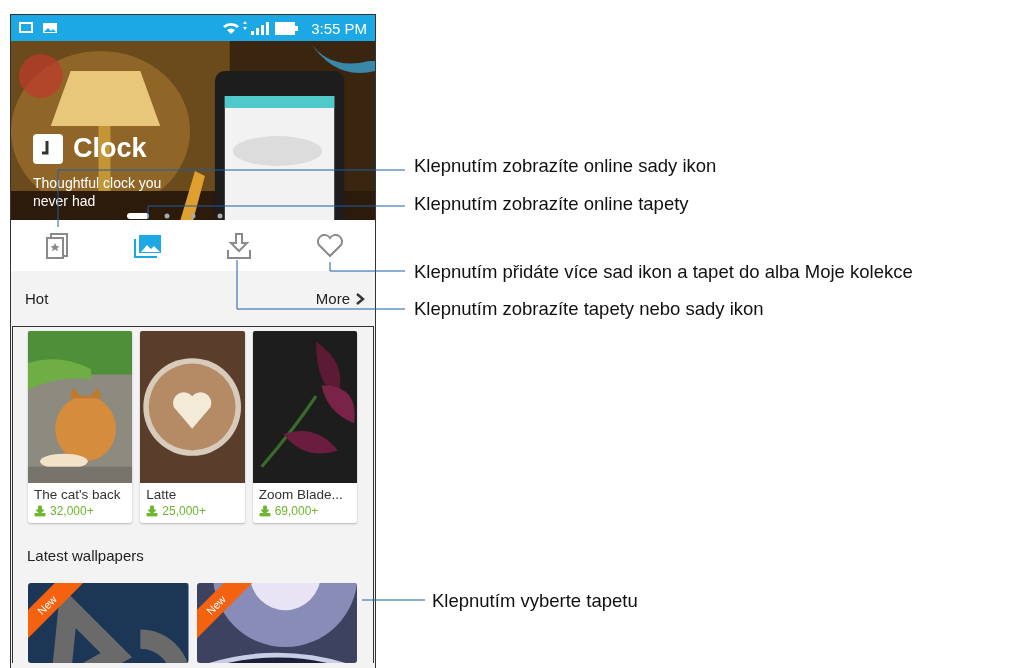 The width and height of the screenshot is (1021, 668). I want to click on download-count: 32,000+, so click(72, 511).